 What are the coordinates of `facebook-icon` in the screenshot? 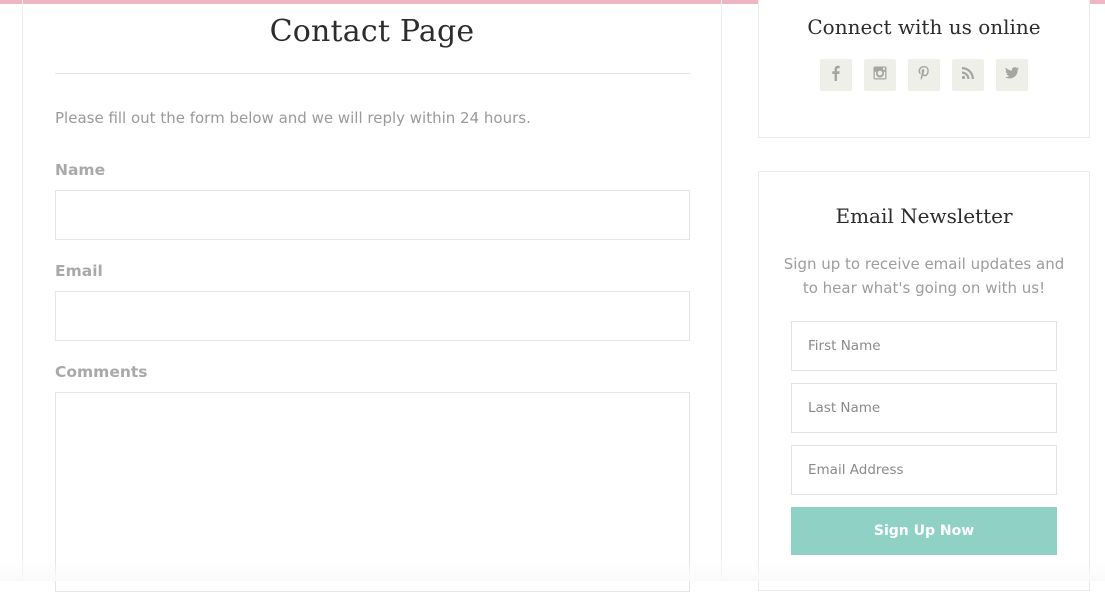 It's located at (836, 75).